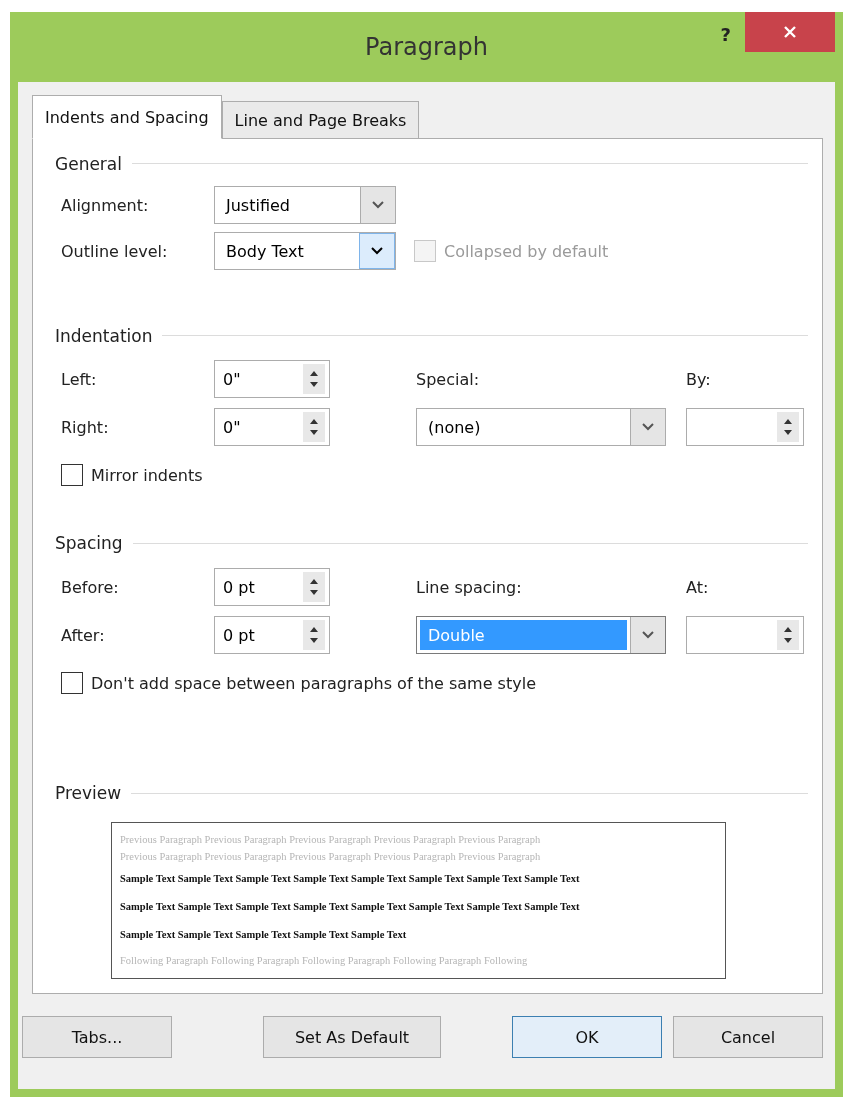  Describe the element at coordinates (526, 251) in the screenshot. I see `checkbox-label: Collapsed by default` at that location.